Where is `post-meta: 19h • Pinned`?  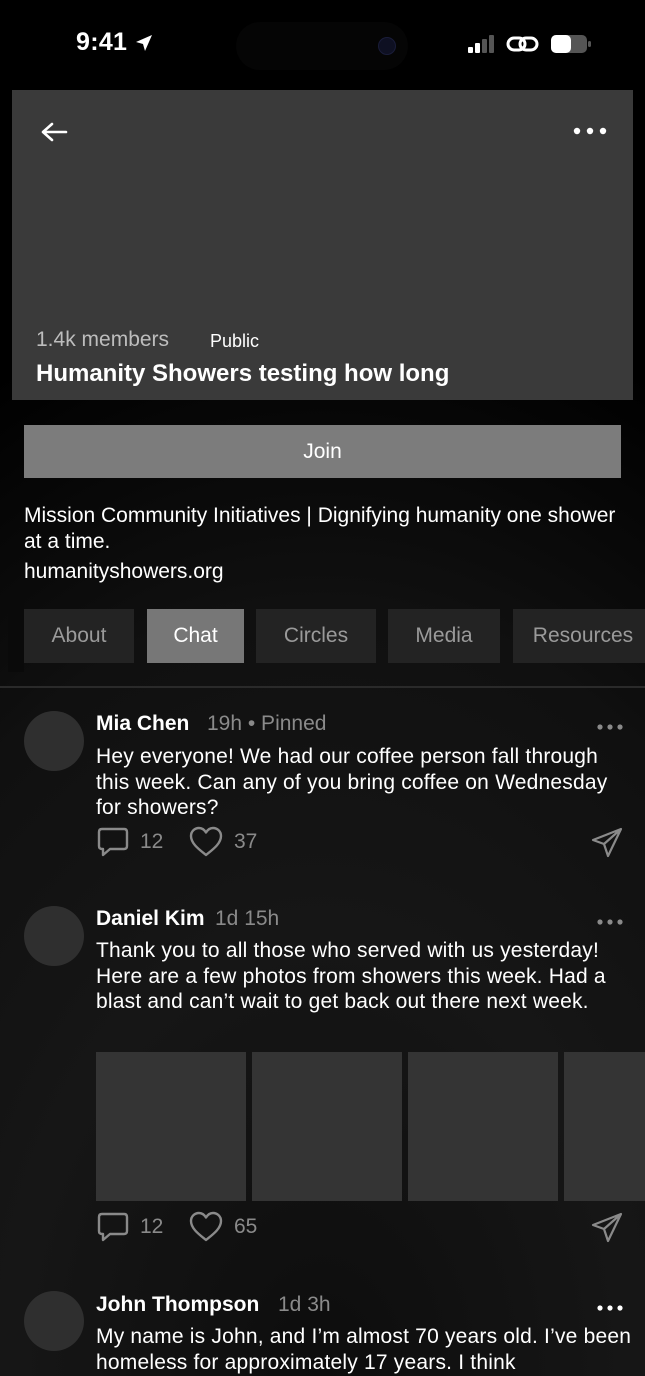 post-meta: 19h • Pinned is located at coordinates (267, 723).